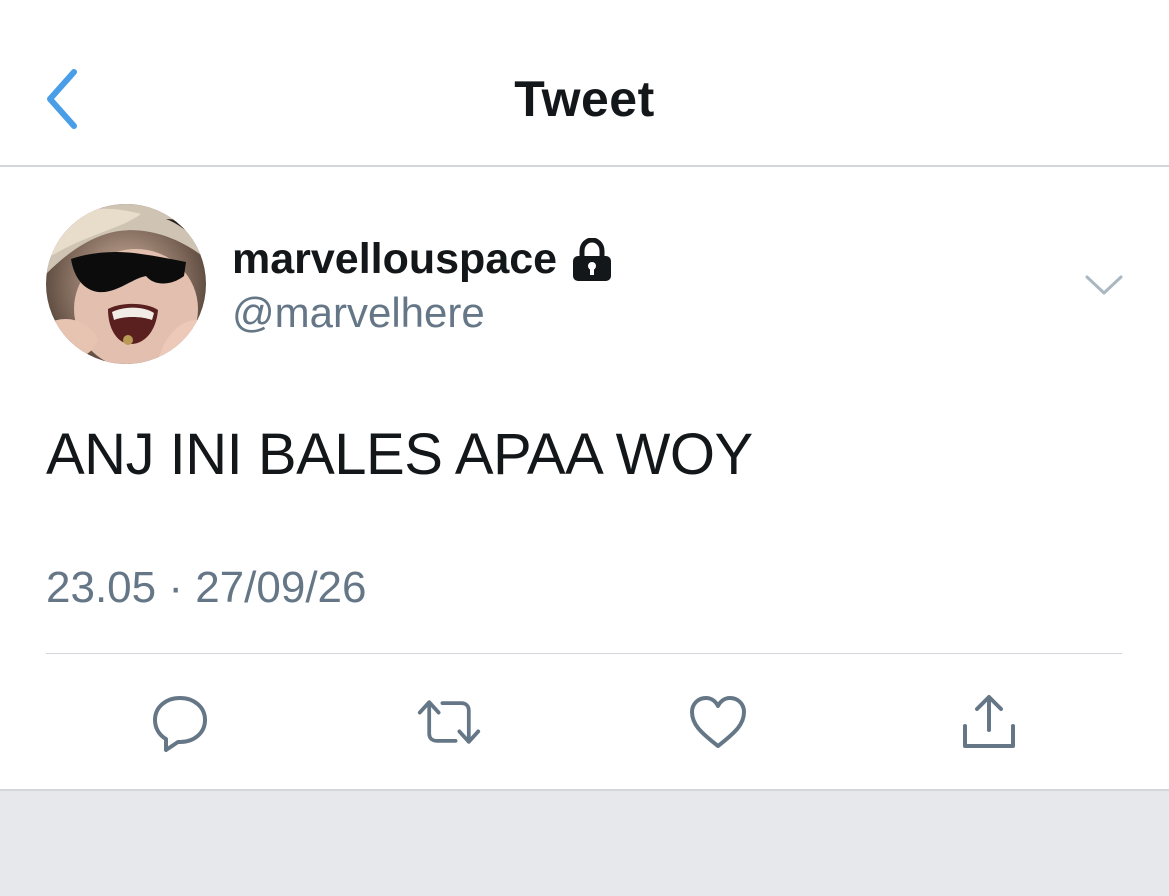  I want to click on avatar, so click(126, 284).